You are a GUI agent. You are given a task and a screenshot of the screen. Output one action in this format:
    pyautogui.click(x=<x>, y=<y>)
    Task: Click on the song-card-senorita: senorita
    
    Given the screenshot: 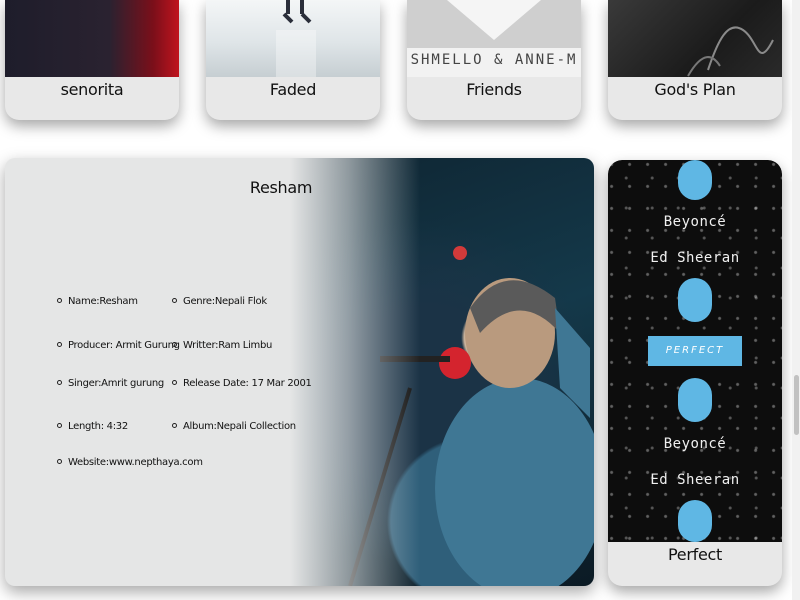 What is the action you would take?
    pyautogui.click(x=92, y=60)
    